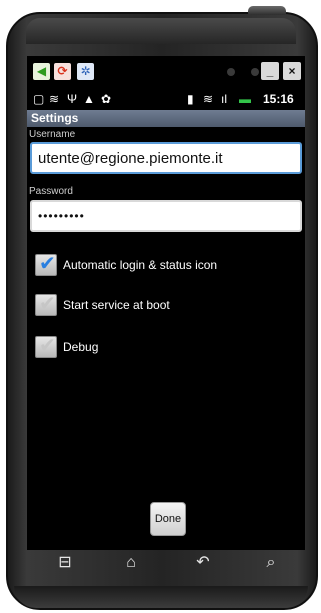 This screenshot has width=321, height=613. What do you see at coordinates (41, 71) in the screenshot?
I see `back-arrow-icon: ◀` at bounding box center [41, 71].